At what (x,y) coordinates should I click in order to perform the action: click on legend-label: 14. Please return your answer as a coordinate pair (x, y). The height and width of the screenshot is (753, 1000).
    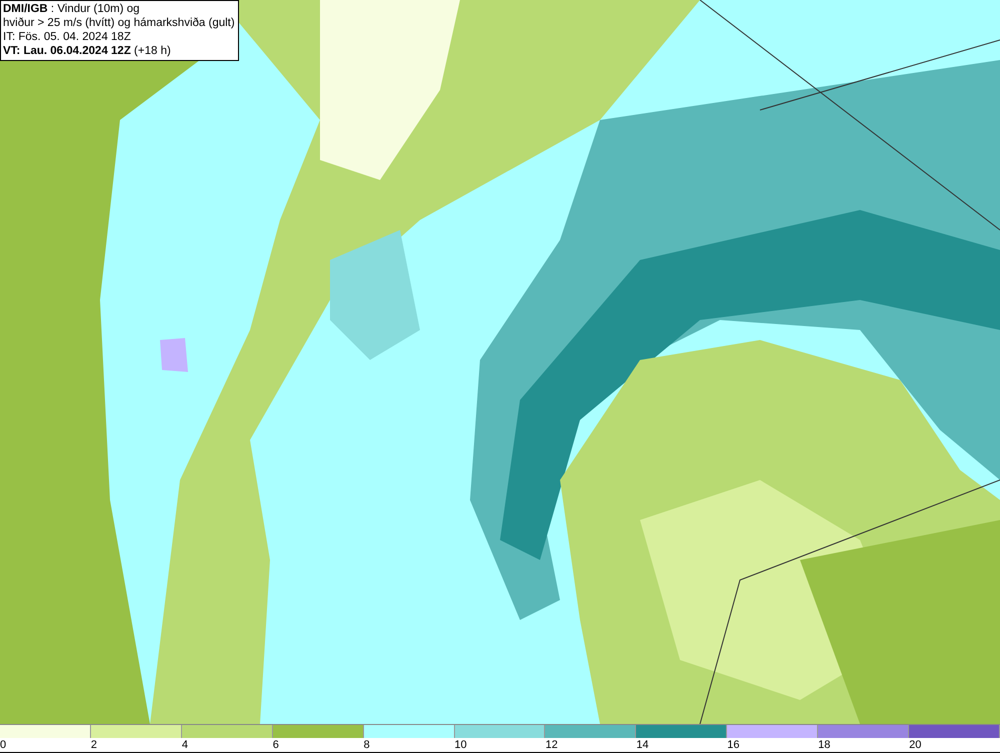
    Looking at the image, I should click on (642, 745).